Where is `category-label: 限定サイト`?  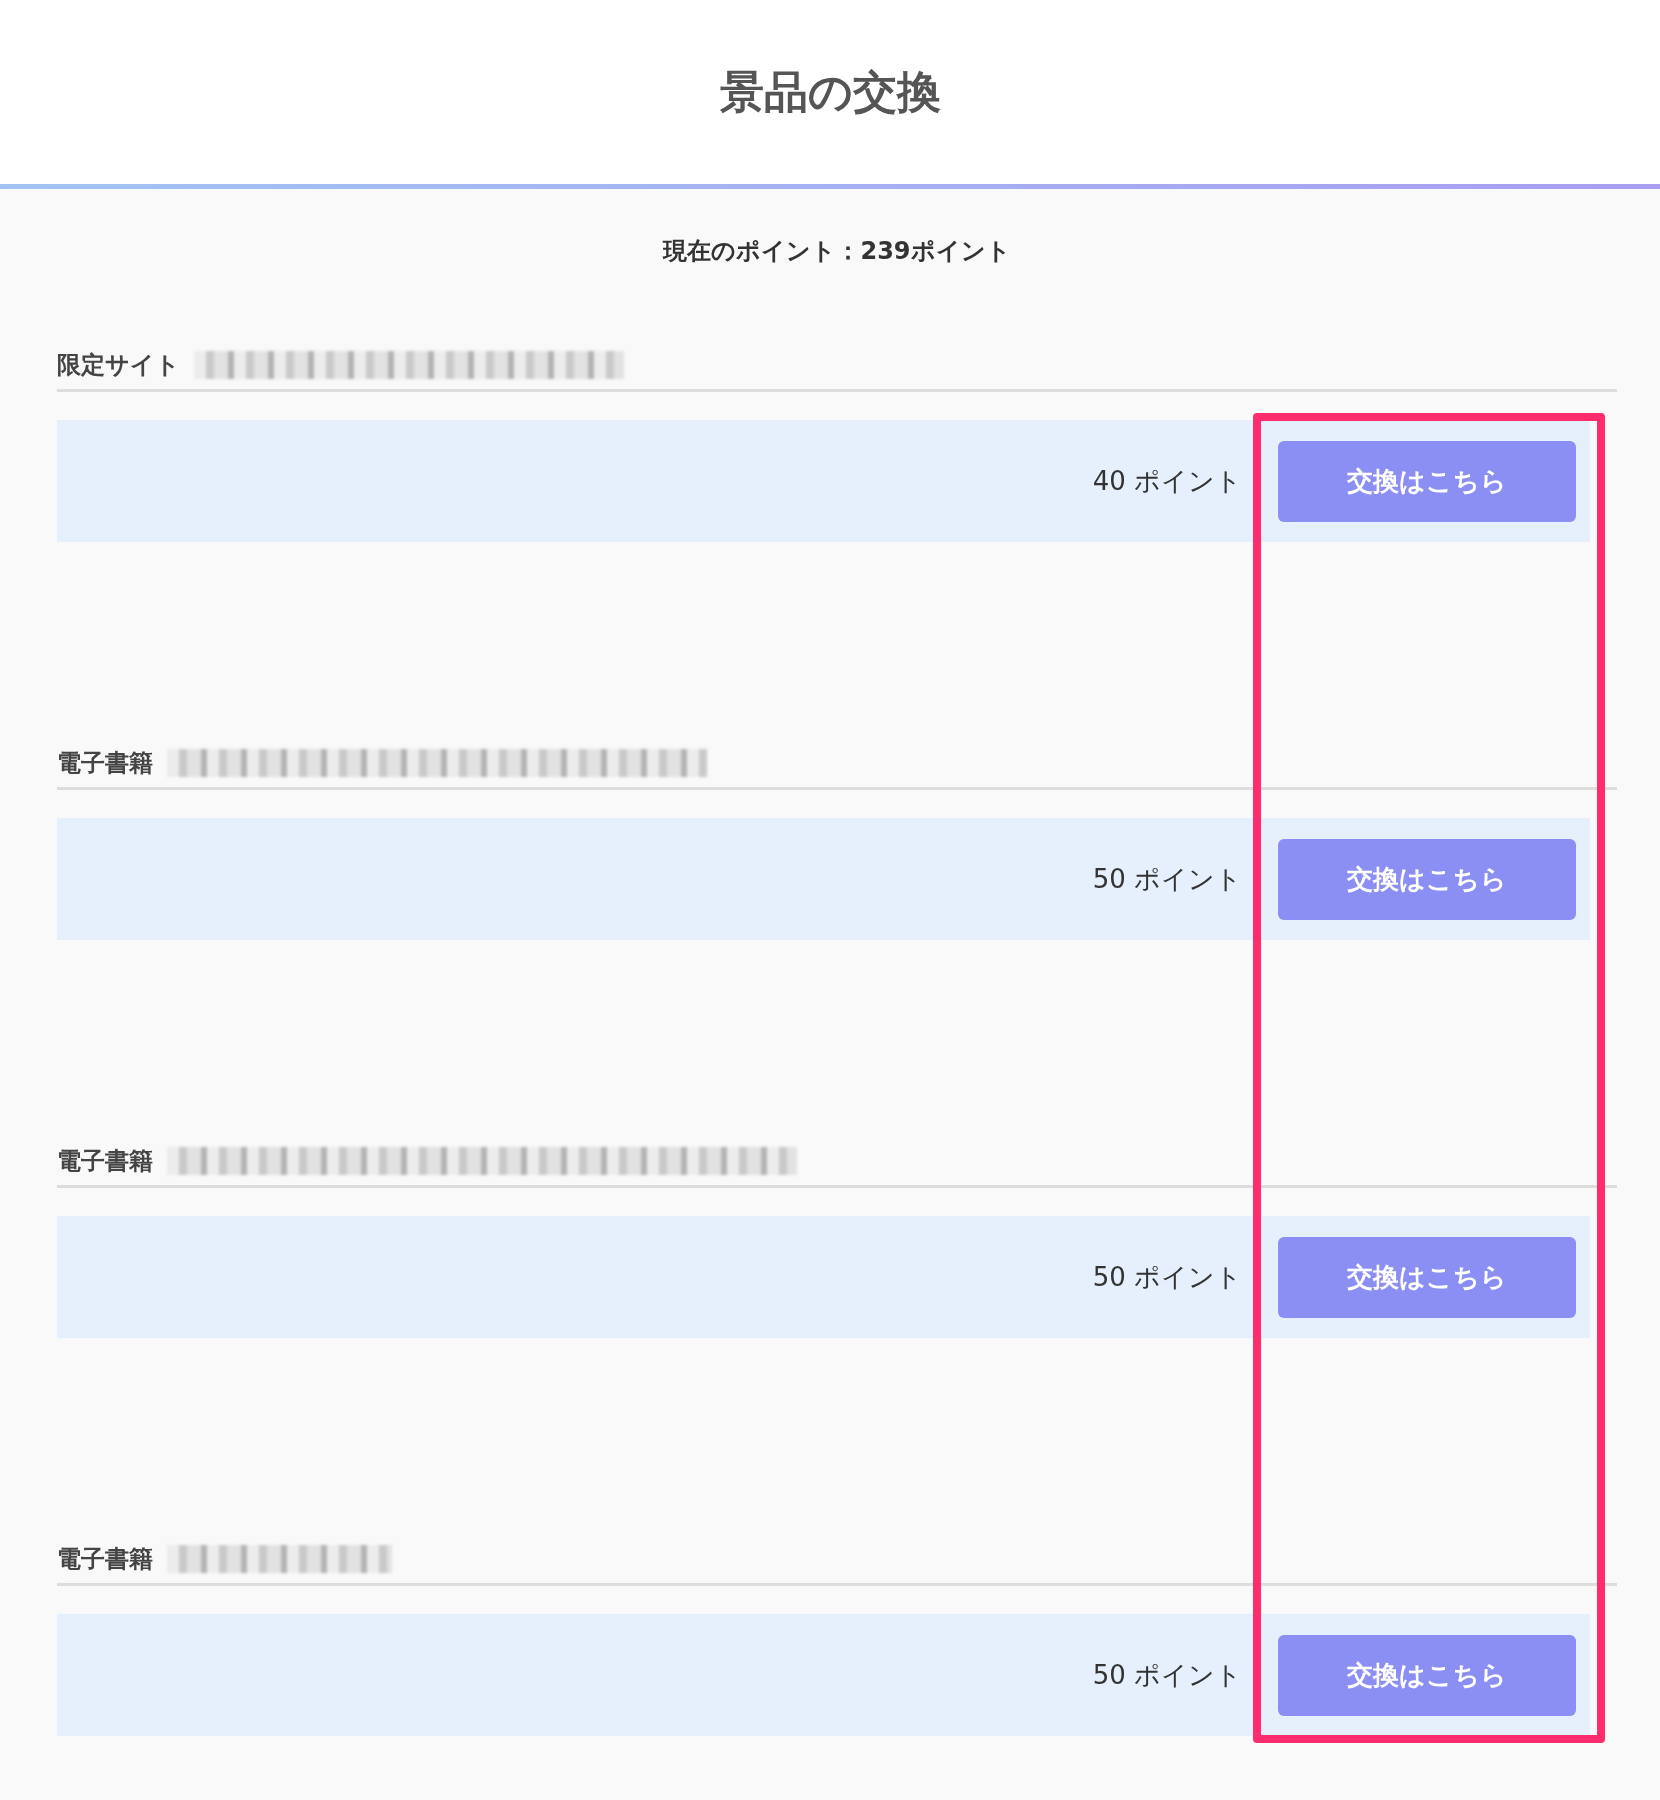
category-label: 限定サイト is located at coordinates (118, 365).